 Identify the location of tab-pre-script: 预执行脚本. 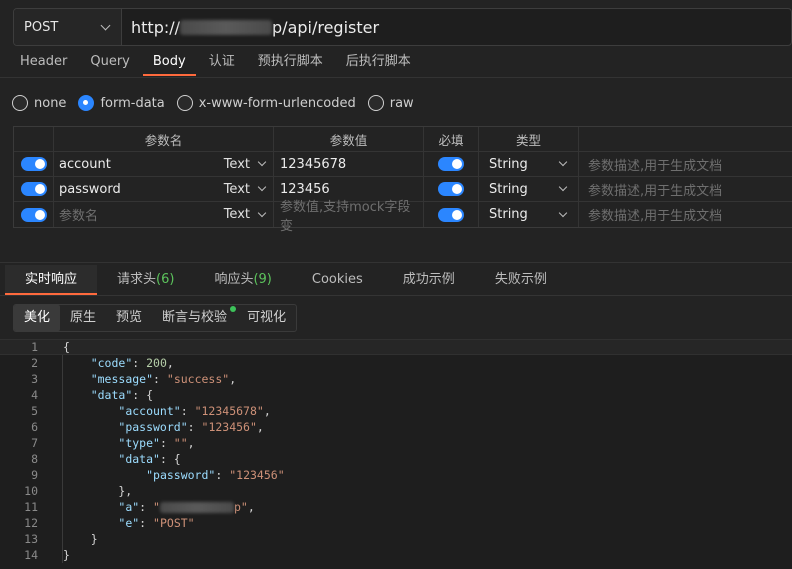
(290, 63).